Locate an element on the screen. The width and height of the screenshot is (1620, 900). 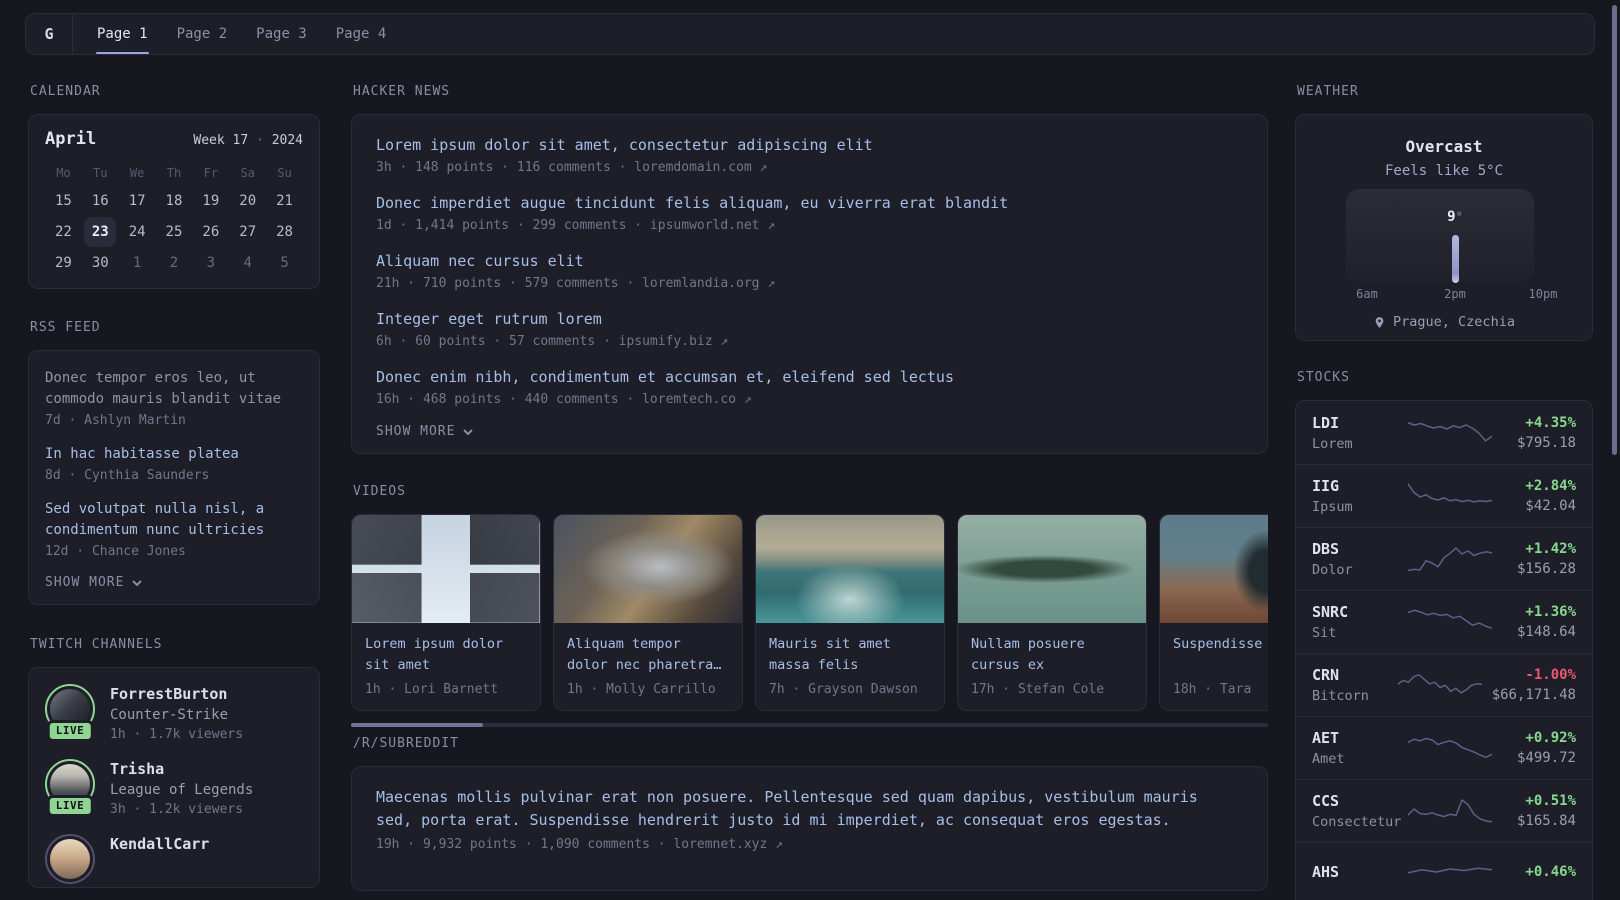
nav-tab-label: Page 4 is located at coordinates (361, 34).